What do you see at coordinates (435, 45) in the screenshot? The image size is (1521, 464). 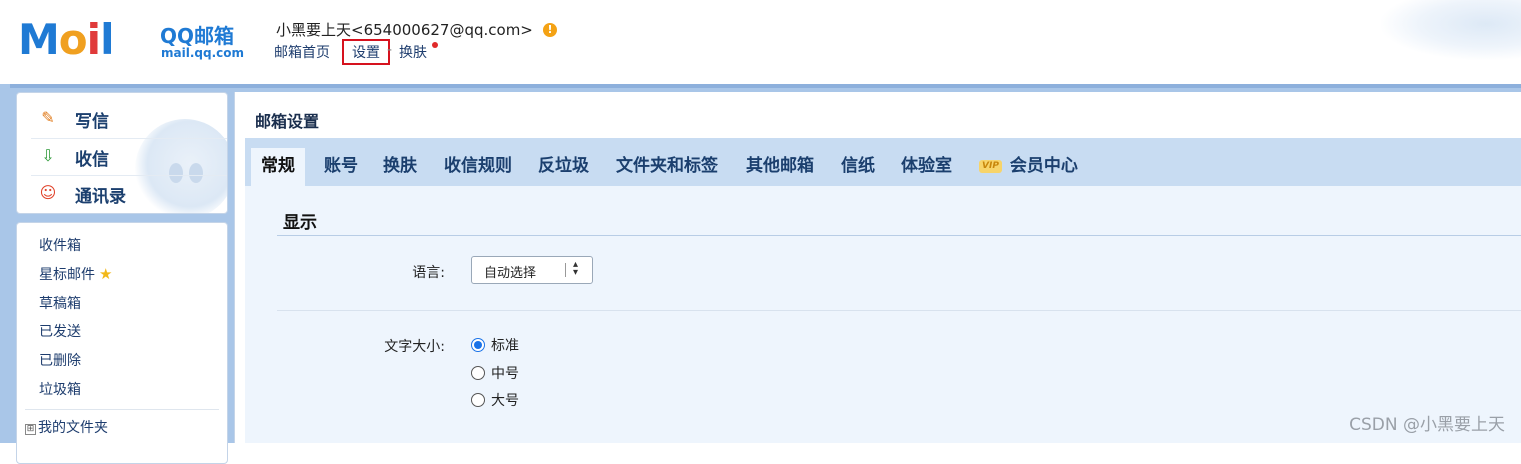 I see `new-indicator-dot` at bounding box center [435, 45].